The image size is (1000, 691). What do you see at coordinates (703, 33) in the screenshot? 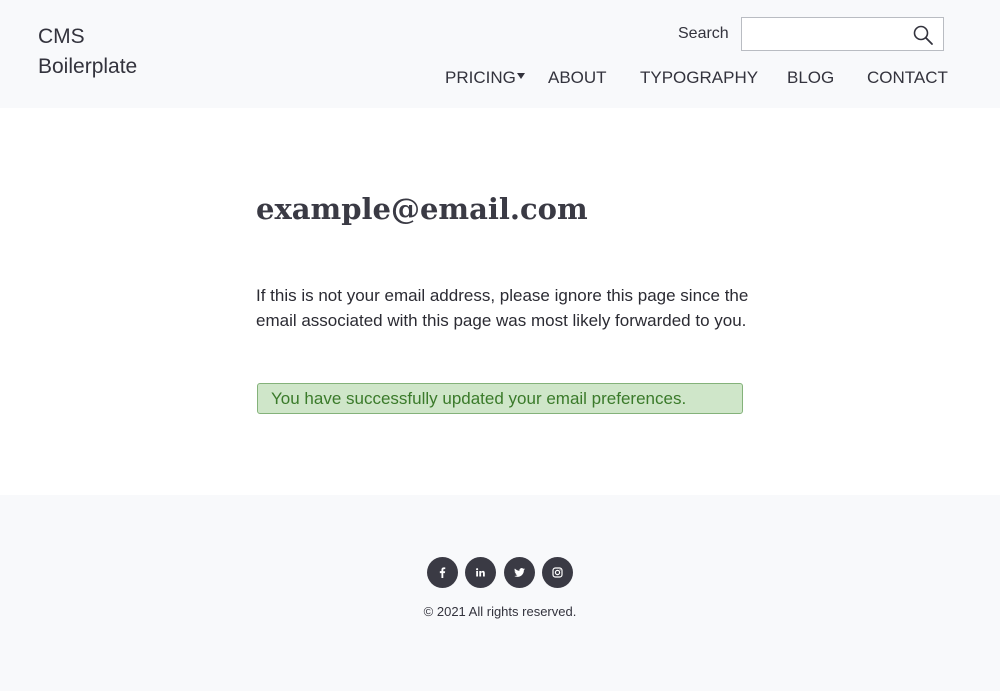
I see `search-label: Search` at bounding box center [703, 33].